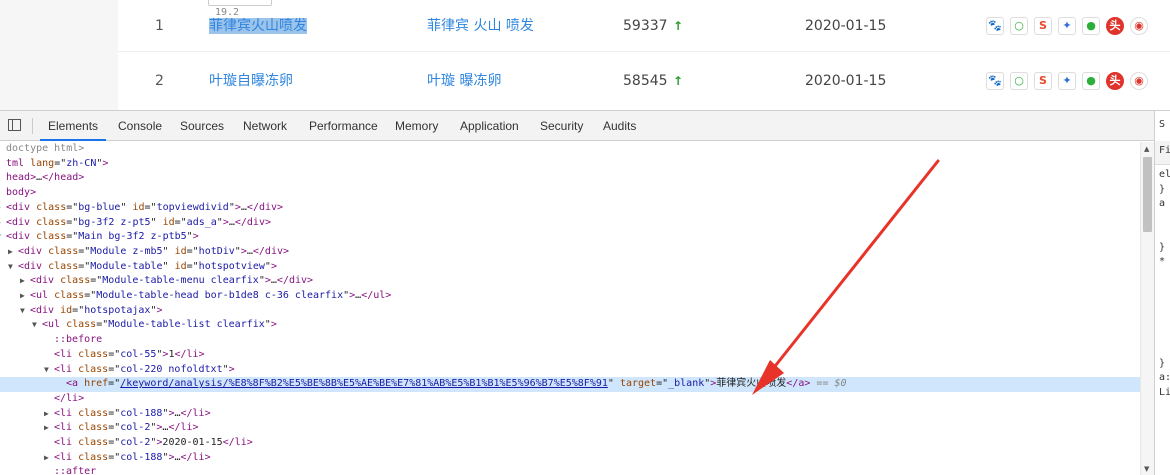 The width and height of the screenshot is (1170, 475). What do you see at coordinates (570, 178) in the screenshot?
I see `dom-node: head>…</head>` at bounding box center [570, 178].